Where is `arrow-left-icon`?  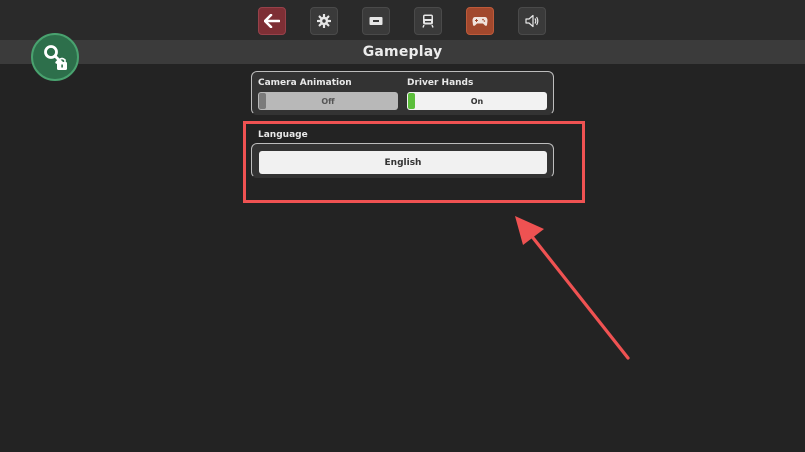
arrow-left-icon is located at coordinates (272, 21).